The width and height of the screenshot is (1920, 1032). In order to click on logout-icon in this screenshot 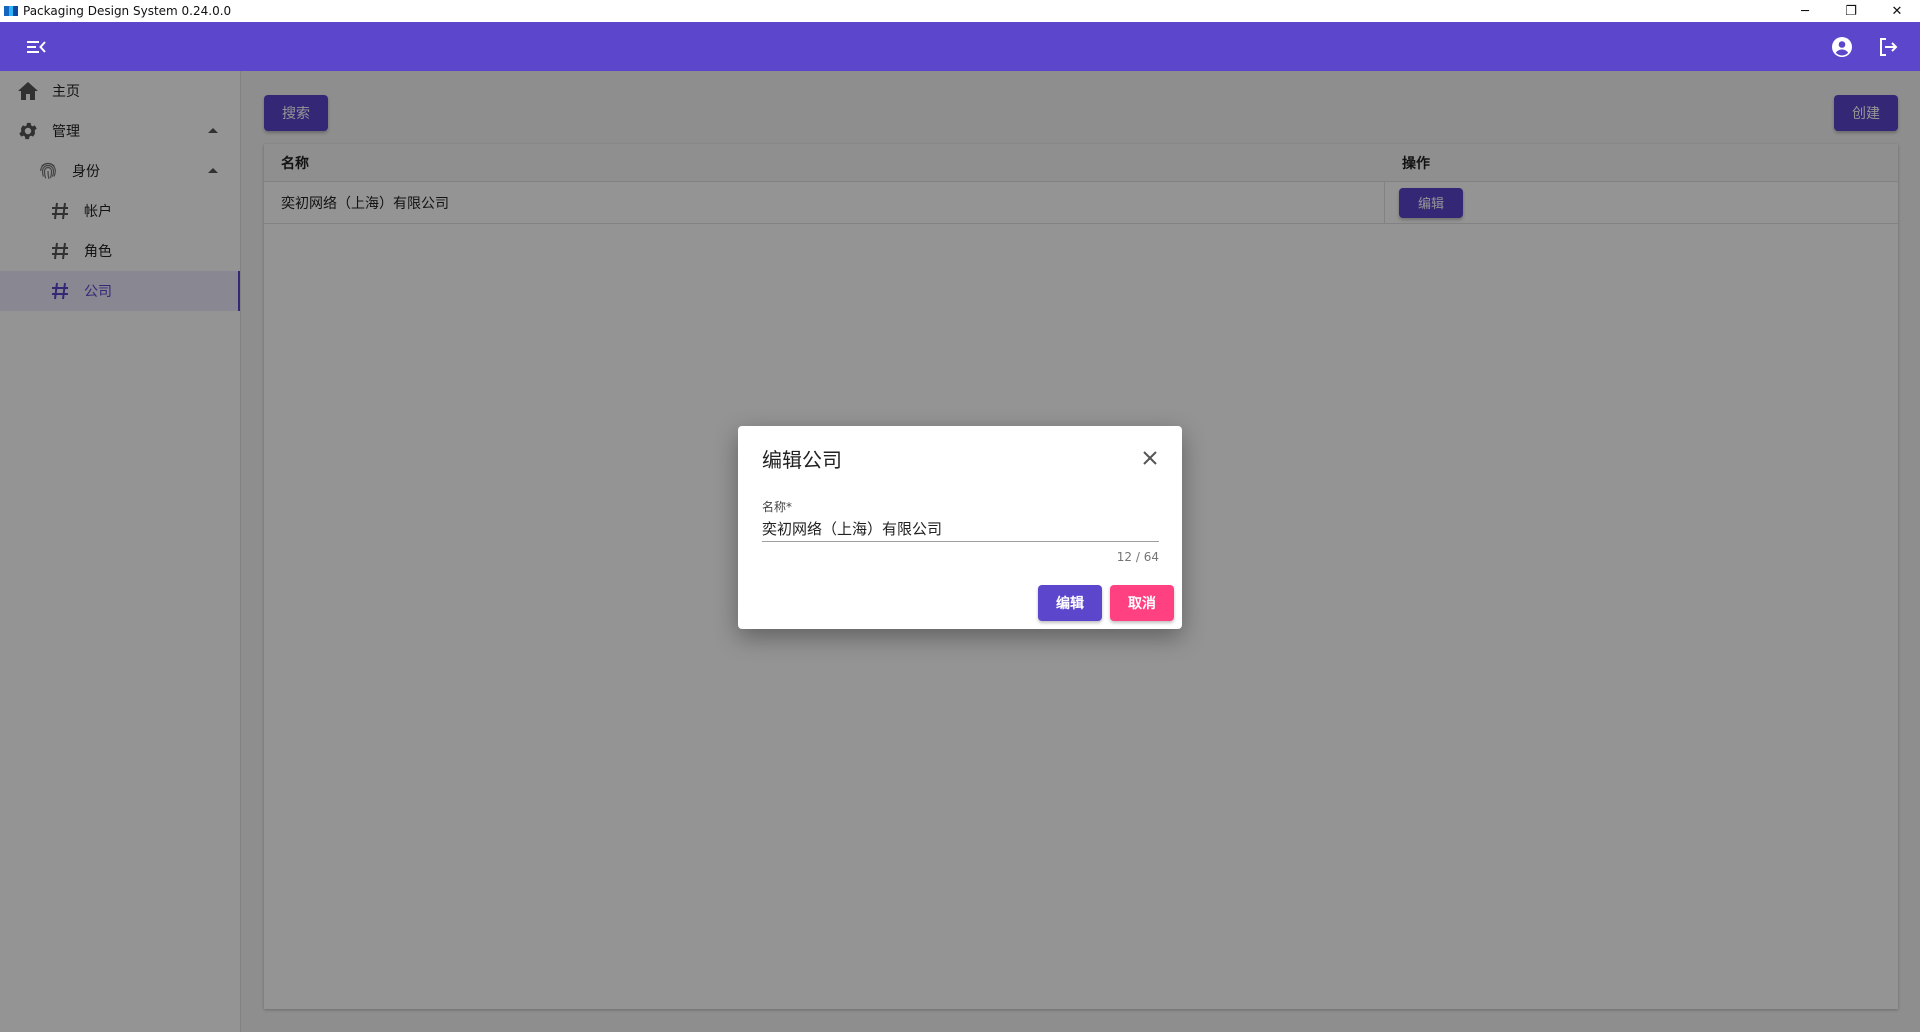, I will do `click(1888, 47)`.